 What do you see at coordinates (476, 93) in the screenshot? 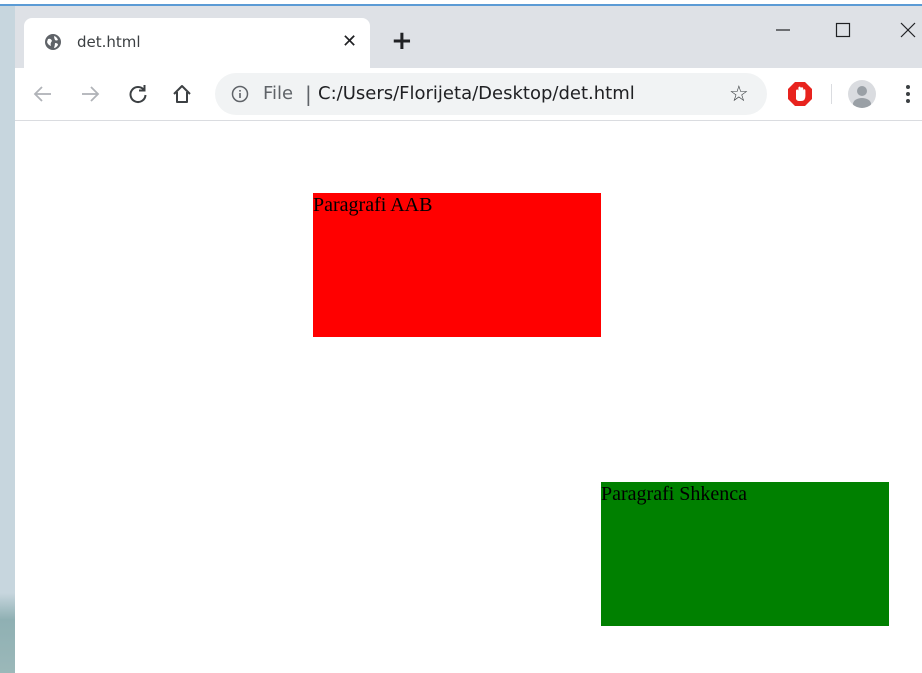
I see `url-text: C:/Users/Florijeta/Desktop/det.html` at bounding box center [476, 93].